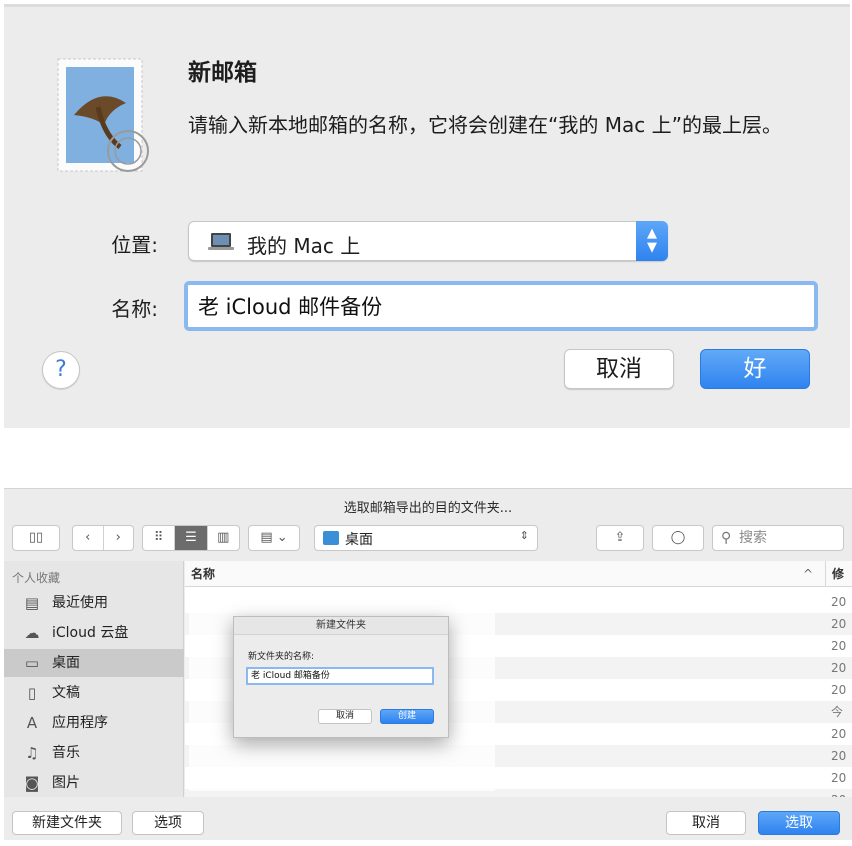 This screenshot has width=852, height=846. I want to click on ok-button: 好, so click(755, 369).